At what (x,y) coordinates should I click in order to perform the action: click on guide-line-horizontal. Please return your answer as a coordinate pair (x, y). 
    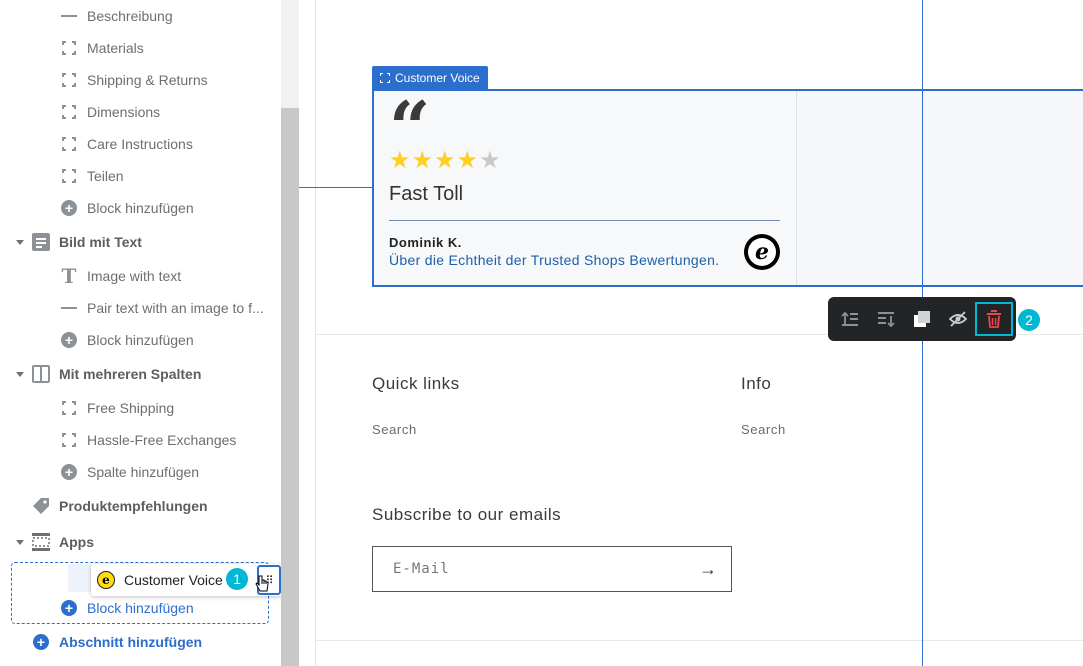
    Looking at the image, I should click on (336, 187).